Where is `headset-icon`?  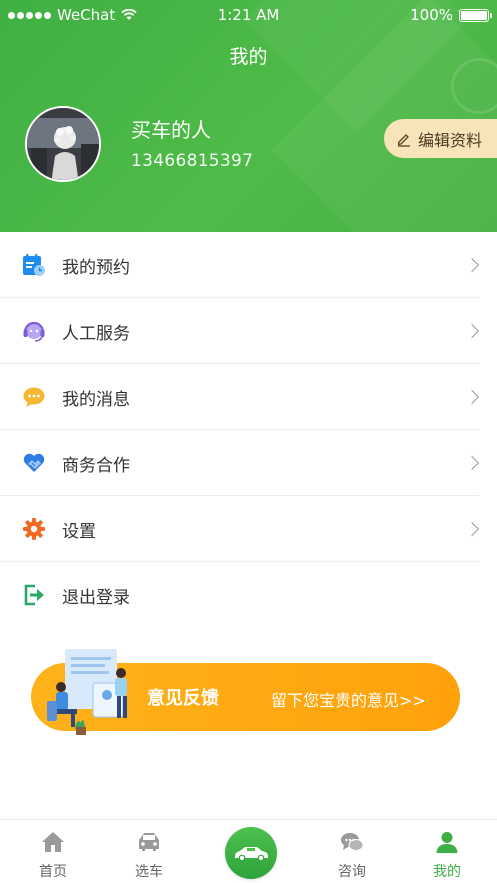
headset-icon is located at coordinates (34, 331).